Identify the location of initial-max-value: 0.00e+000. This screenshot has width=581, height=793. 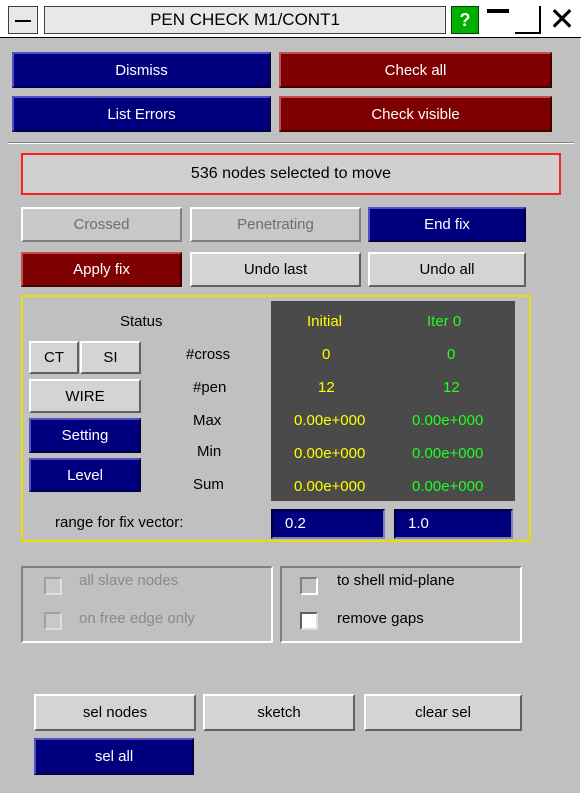
(330, 420).